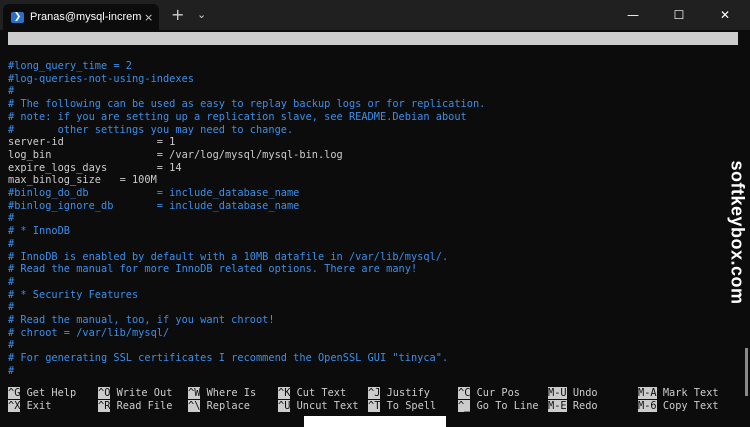 The image size is (750, 427). I want to click on shortcut-replace: ^\ Replace, so click(219, 406).